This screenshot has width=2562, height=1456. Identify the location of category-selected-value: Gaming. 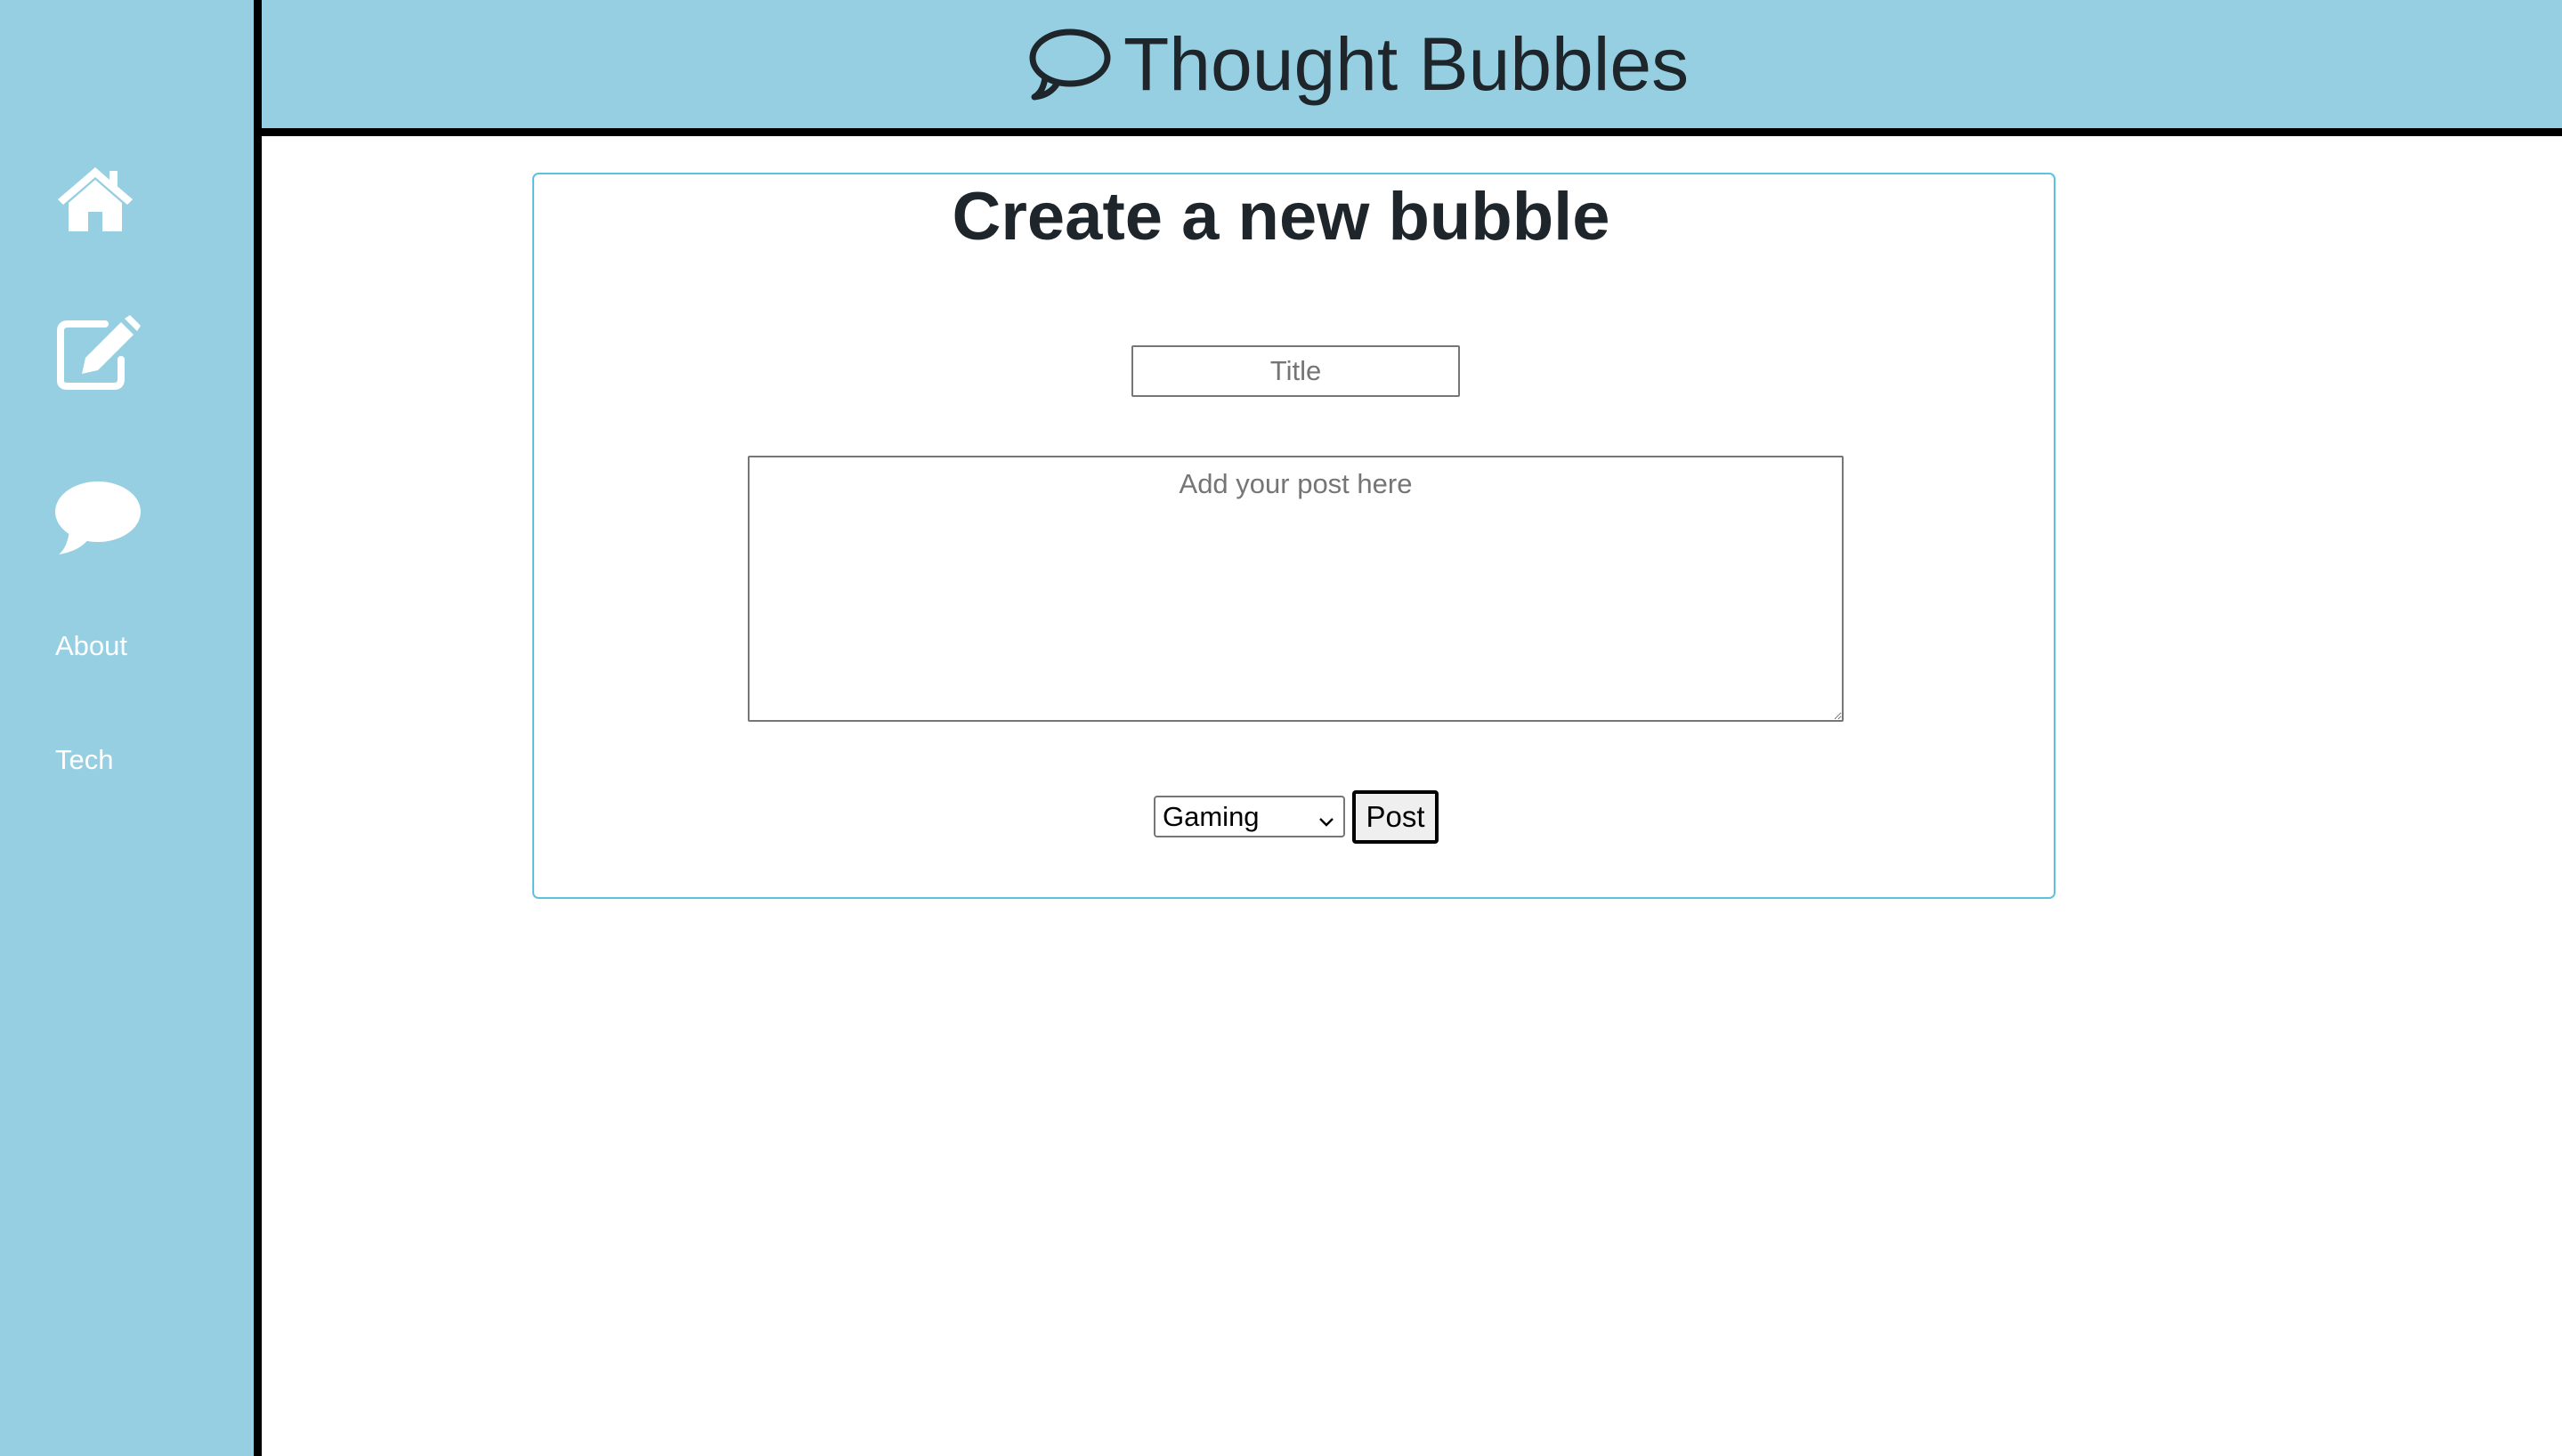
(1211, 816).